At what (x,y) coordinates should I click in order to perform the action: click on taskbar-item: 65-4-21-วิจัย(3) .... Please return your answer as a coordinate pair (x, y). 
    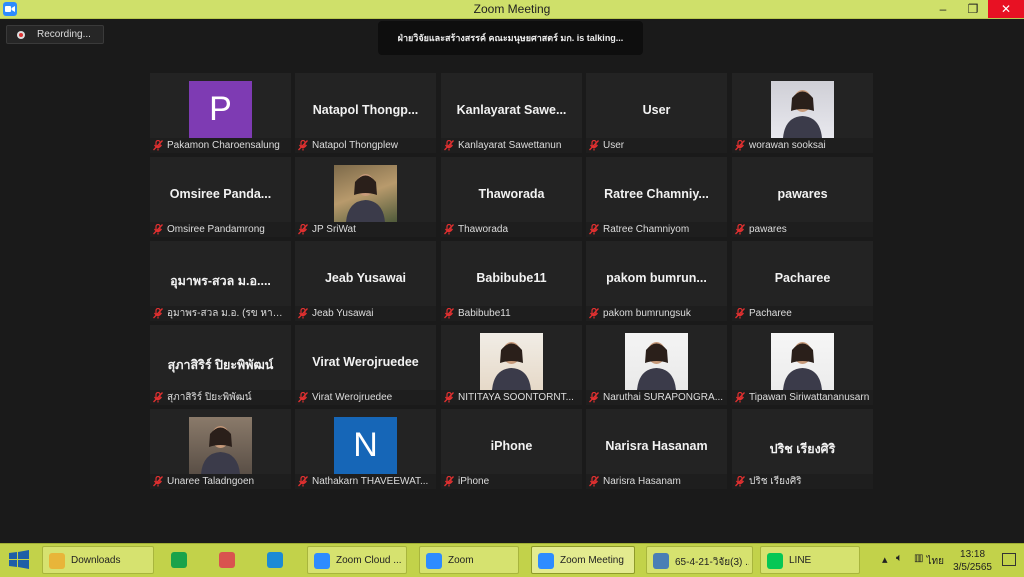
    Looking at the image, I should click on (699, 560).